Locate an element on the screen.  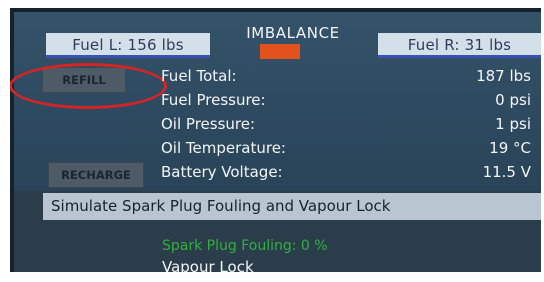
readout-value: 11.5 V is located at coordinates (506, 172).